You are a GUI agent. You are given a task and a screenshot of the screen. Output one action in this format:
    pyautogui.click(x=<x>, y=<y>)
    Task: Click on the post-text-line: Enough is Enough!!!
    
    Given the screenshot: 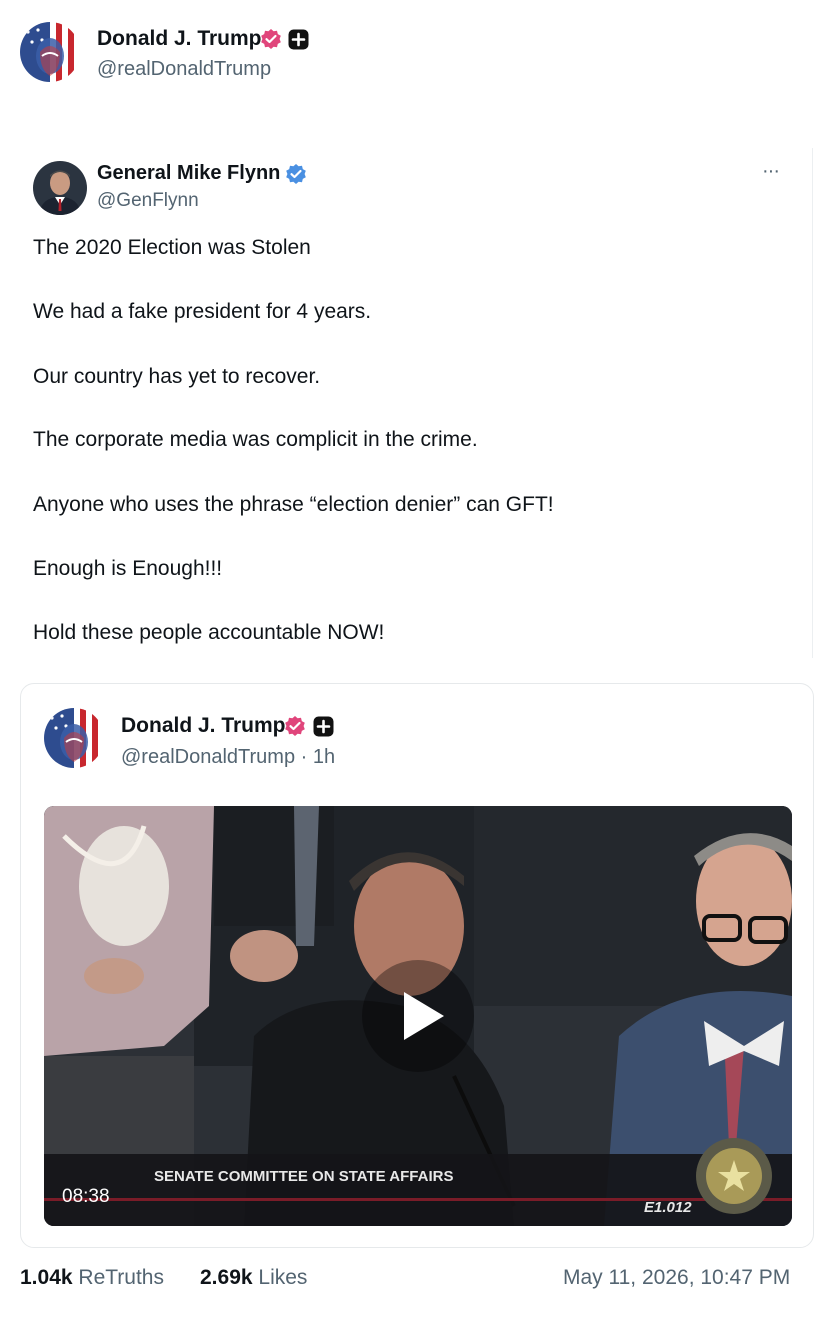 What is the action you would take?
    pyautogui.click(x=128, y=568)
    